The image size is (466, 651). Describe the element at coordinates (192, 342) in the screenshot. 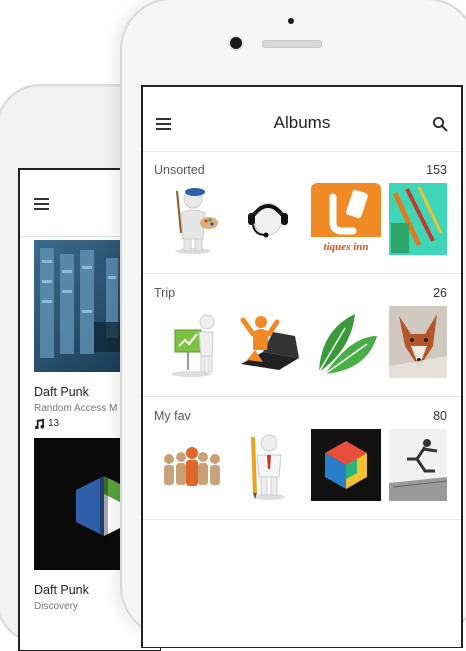

I see `thumb-presentation` at that location.